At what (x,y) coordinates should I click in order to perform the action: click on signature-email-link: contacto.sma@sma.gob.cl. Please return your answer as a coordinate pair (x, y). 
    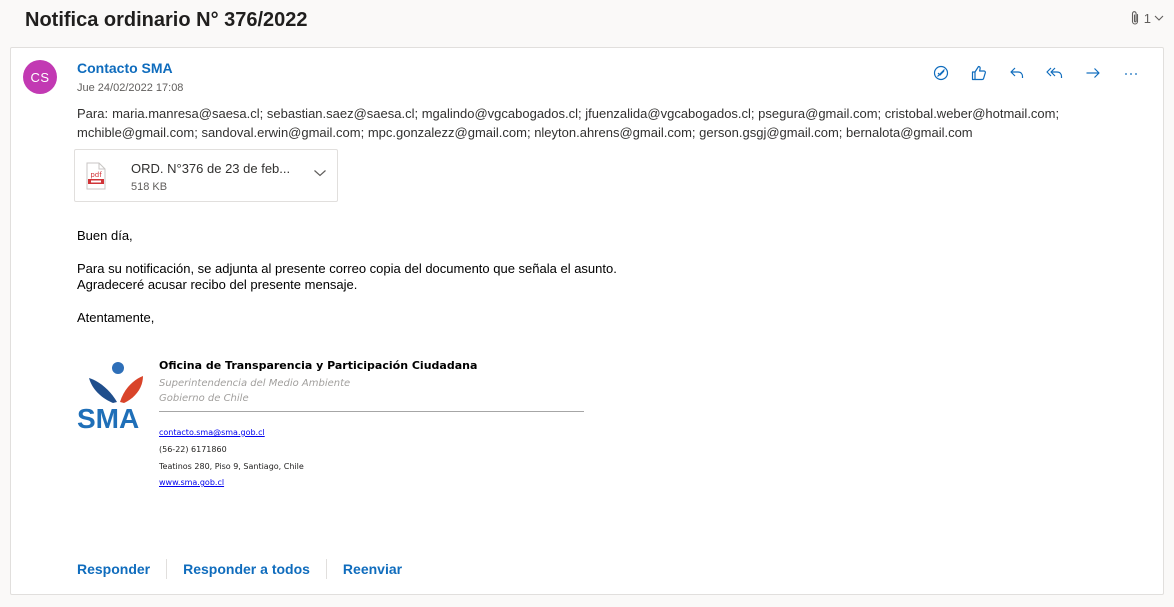
    Looking at the image, I should click on (212, 432).